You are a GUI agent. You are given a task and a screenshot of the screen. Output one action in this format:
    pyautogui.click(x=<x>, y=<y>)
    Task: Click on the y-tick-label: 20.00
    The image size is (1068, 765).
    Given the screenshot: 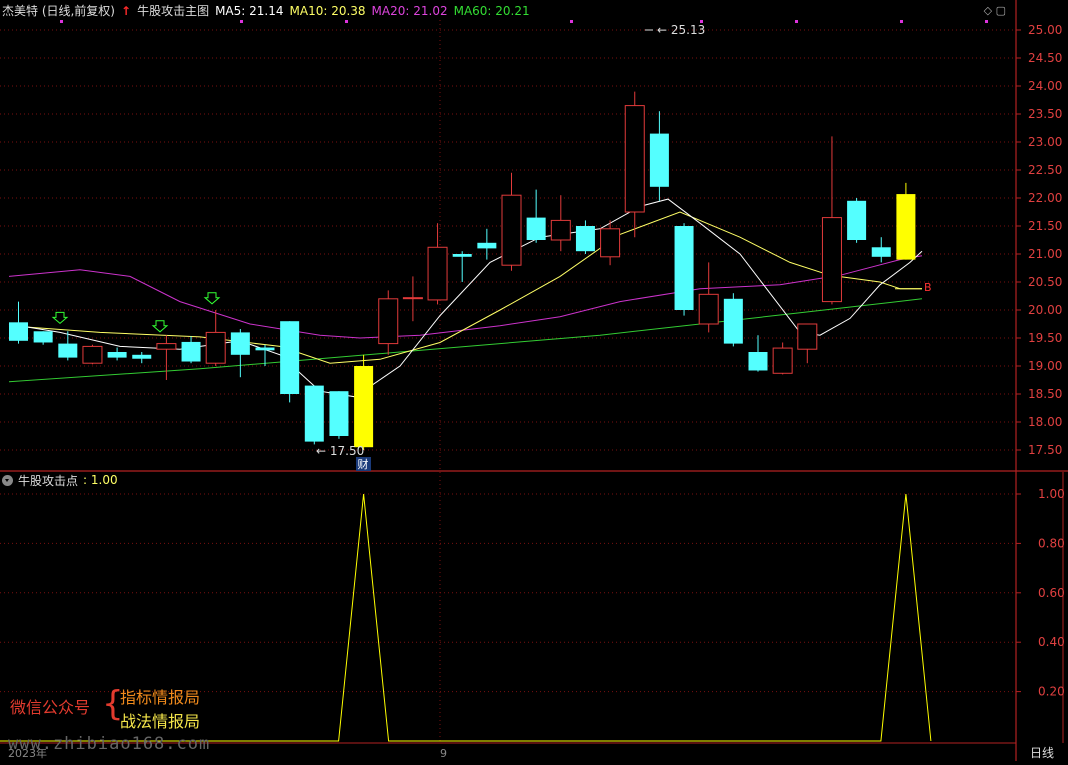 What is the action you would take?
    pyautogui.click(x=1045, y=310)
    